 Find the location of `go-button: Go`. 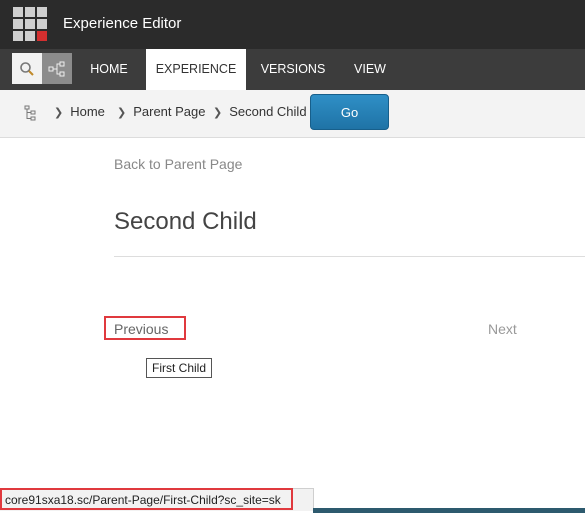

go-button: Go is located at coordinates (349, 112).